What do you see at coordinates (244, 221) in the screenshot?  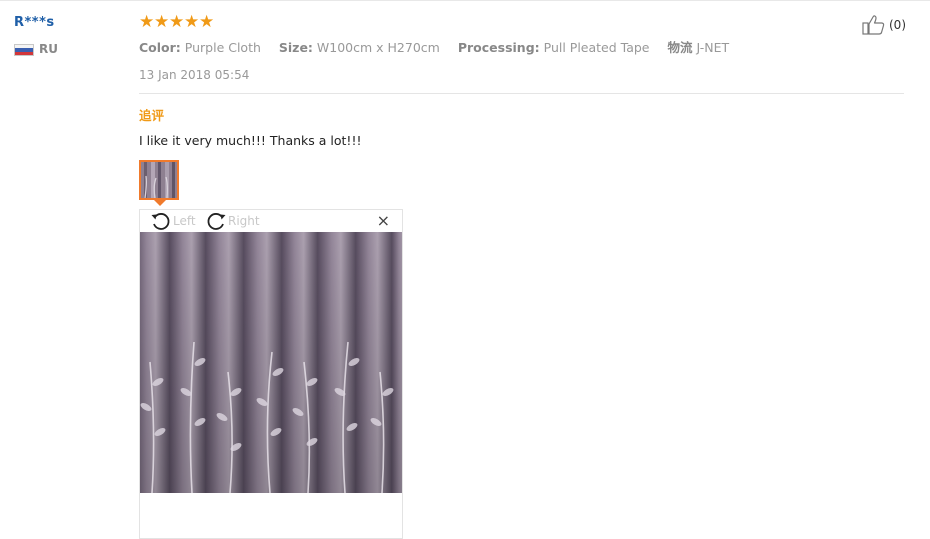 I see `rotate-right-label: Right` at bounding box center [244, 221].